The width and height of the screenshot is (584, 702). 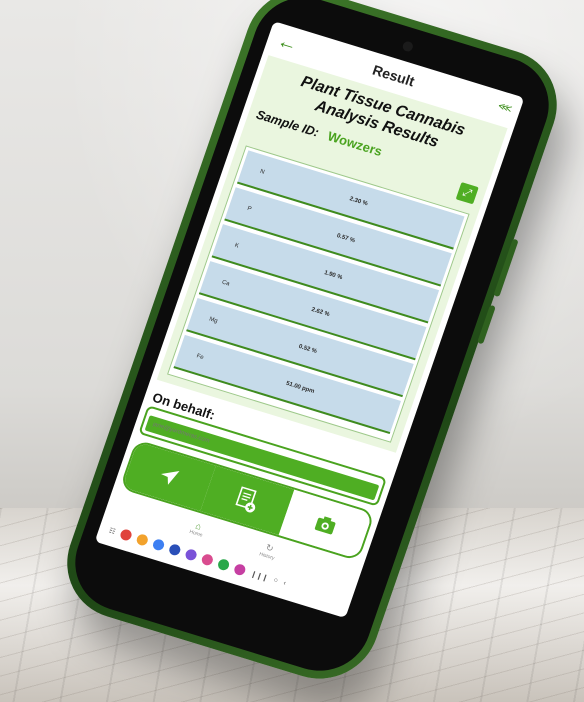 What do you see at coordinates (467, 193) in the screenshot?
I see `expand-icon: ⤢` at bounding box center [467, 193].